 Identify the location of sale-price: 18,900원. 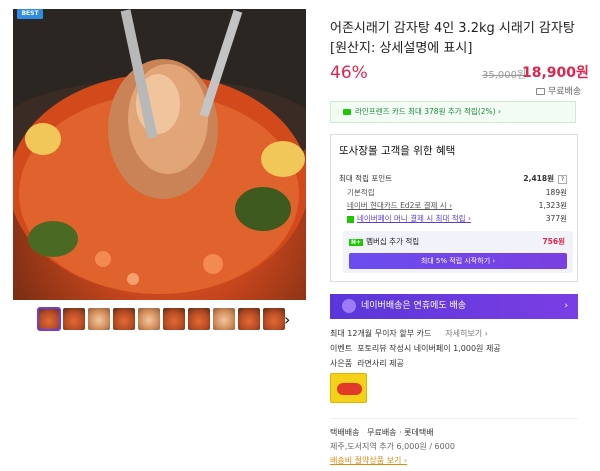
(555, 73).